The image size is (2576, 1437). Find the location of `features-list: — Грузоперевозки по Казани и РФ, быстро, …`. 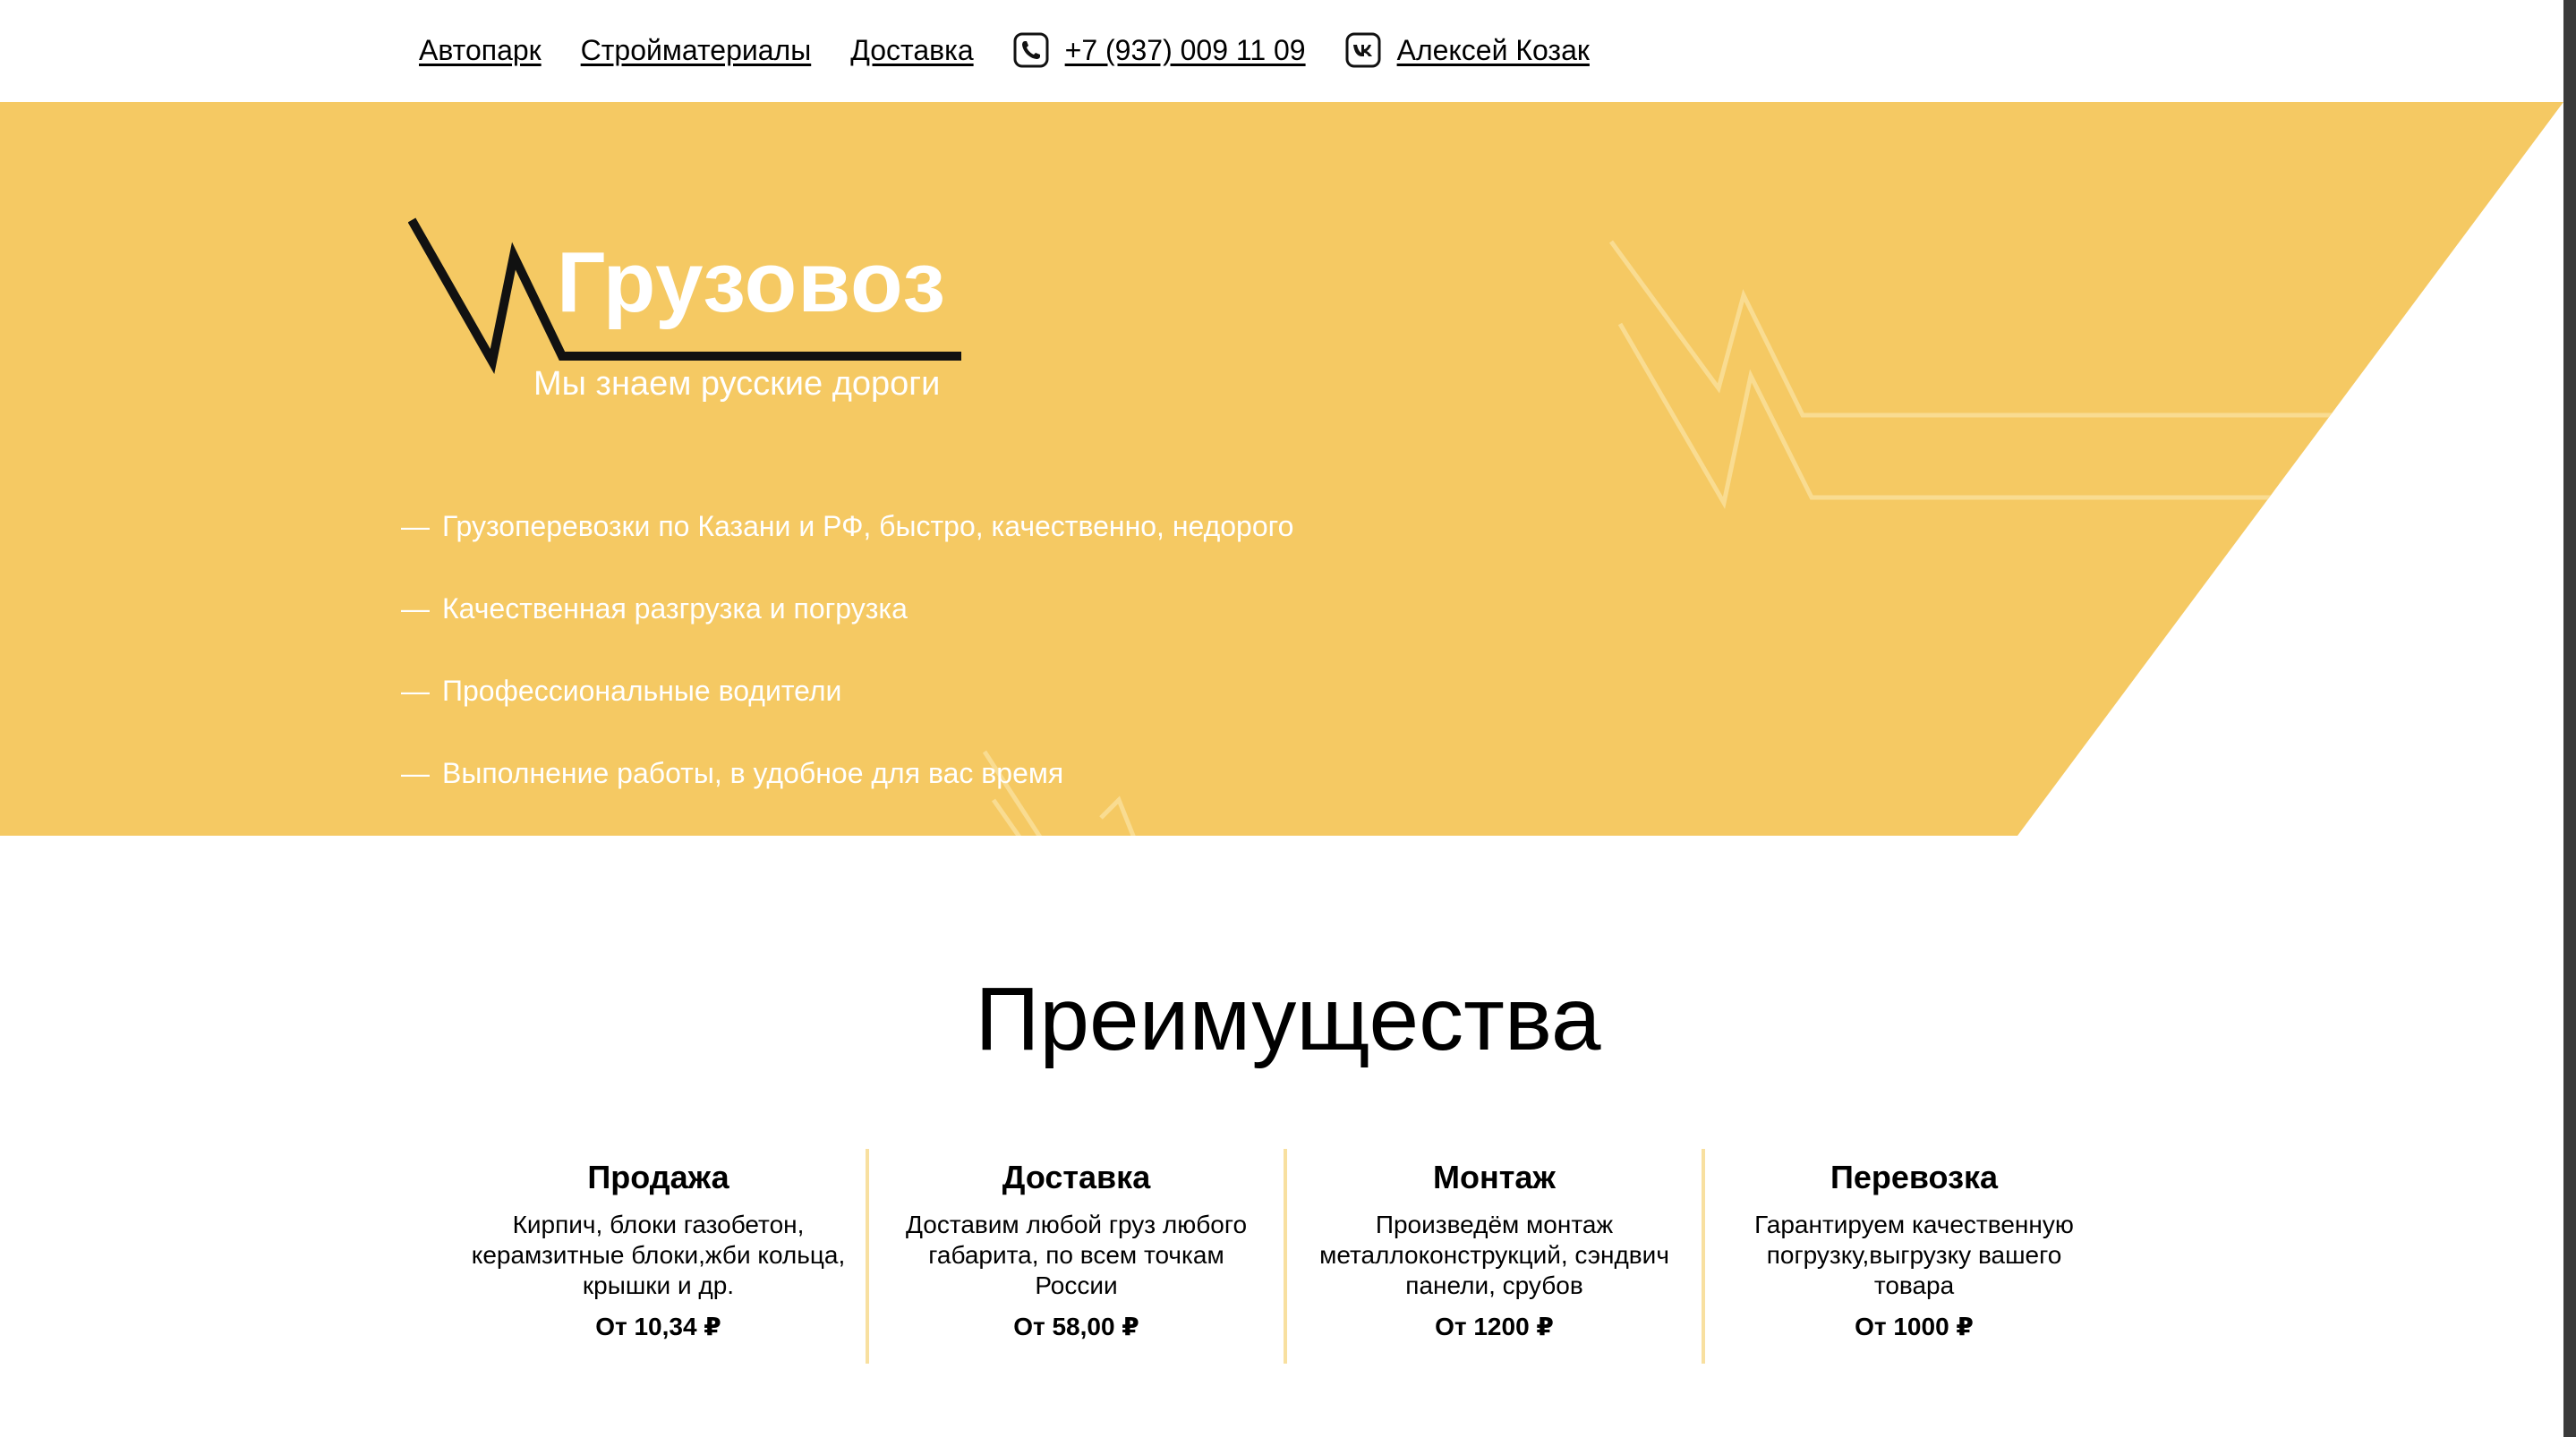

features-list: — Грузоперевозки по Казани и РФ, быстро, … is located at coordinates (847, 707).